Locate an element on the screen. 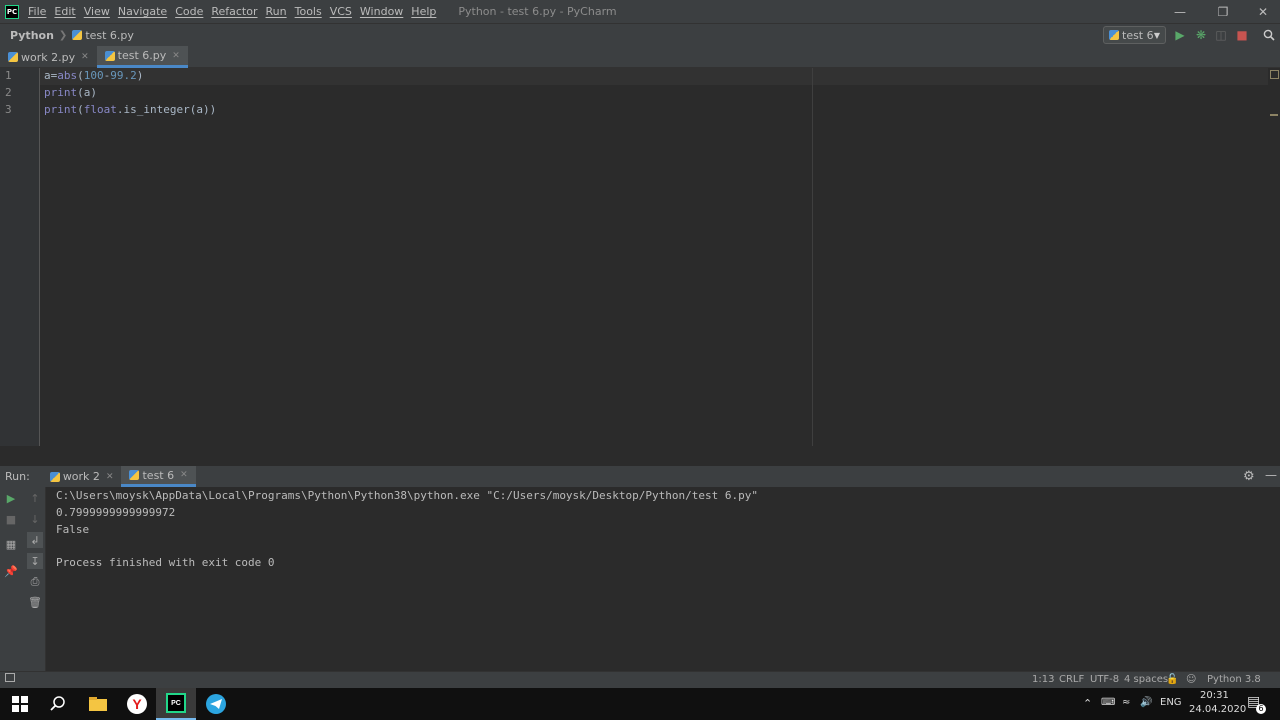 This screenshot has width=1280, height=720. language-indicator: ENG is located at coordinates (1171, 702).